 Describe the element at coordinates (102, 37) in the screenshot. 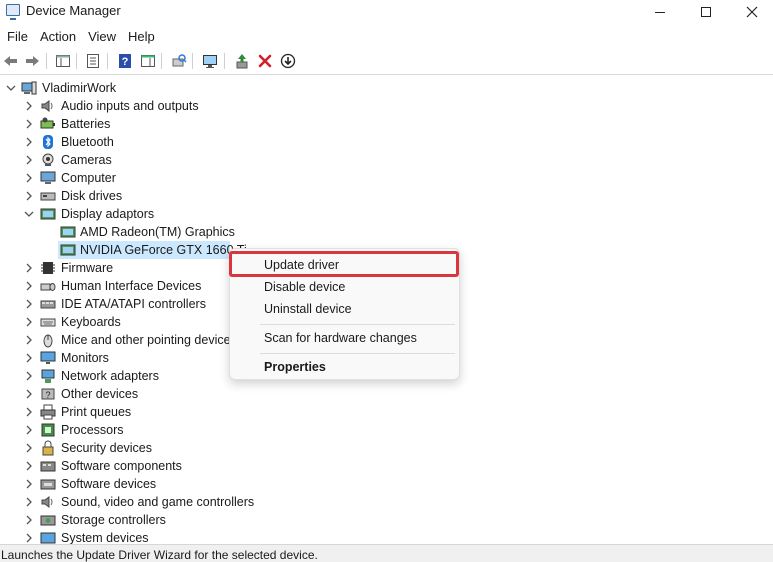

I see `menu-view: View` at that location.